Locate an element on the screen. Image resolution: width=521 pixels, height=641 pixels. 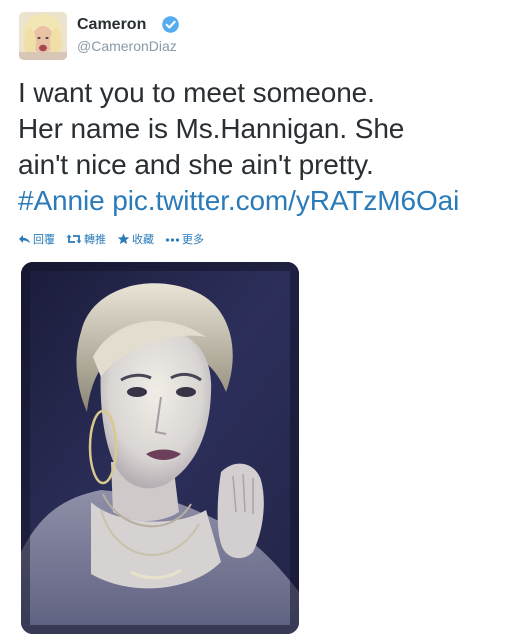
star-icon is located at coordinates (123, 239).